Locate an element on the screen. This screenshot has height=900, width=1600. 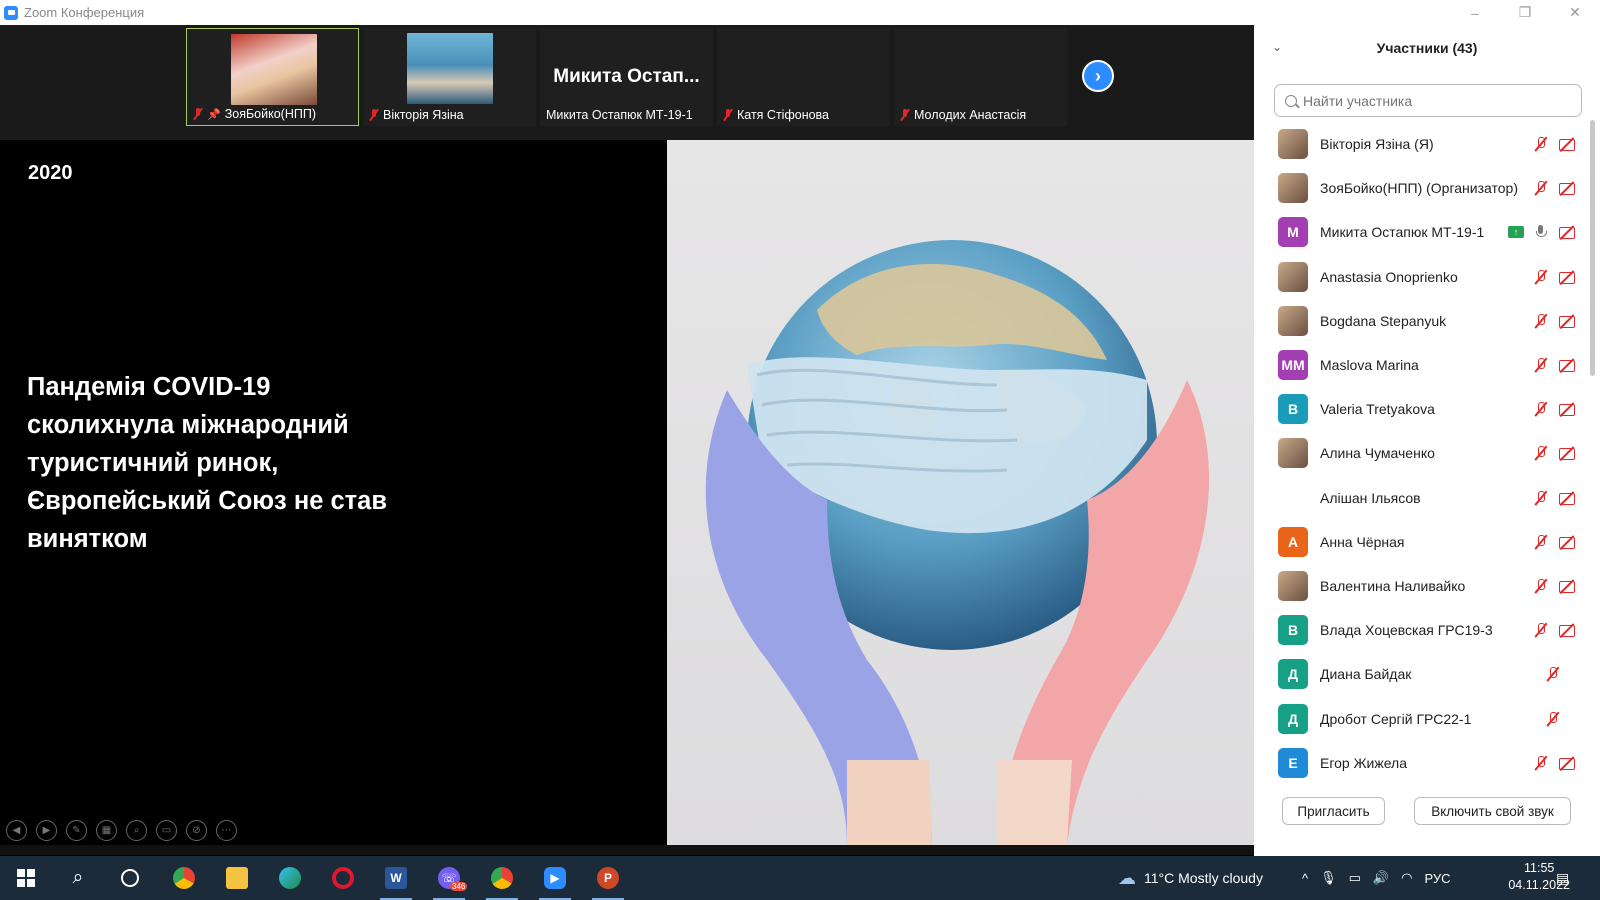
search-icon is located at coordinates (1291, 100).